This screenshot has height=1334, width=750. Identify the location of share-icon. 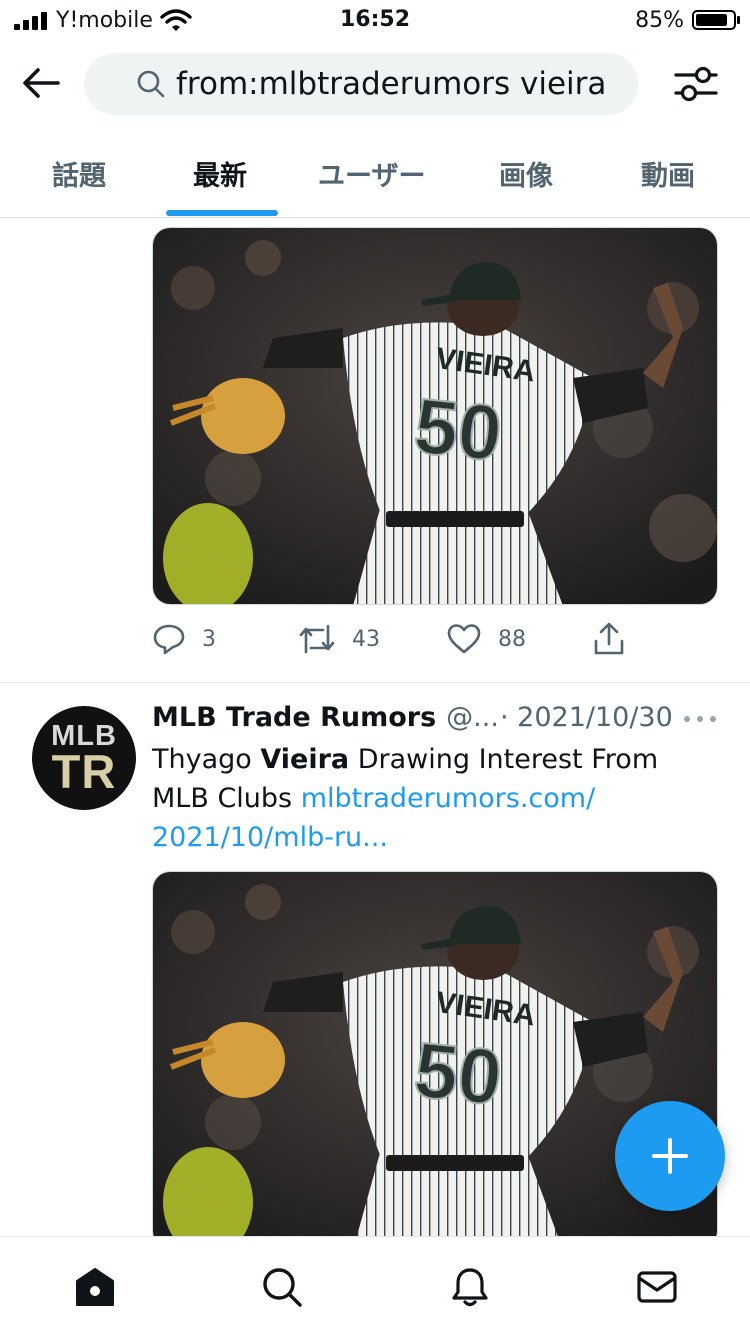
(609, 638).